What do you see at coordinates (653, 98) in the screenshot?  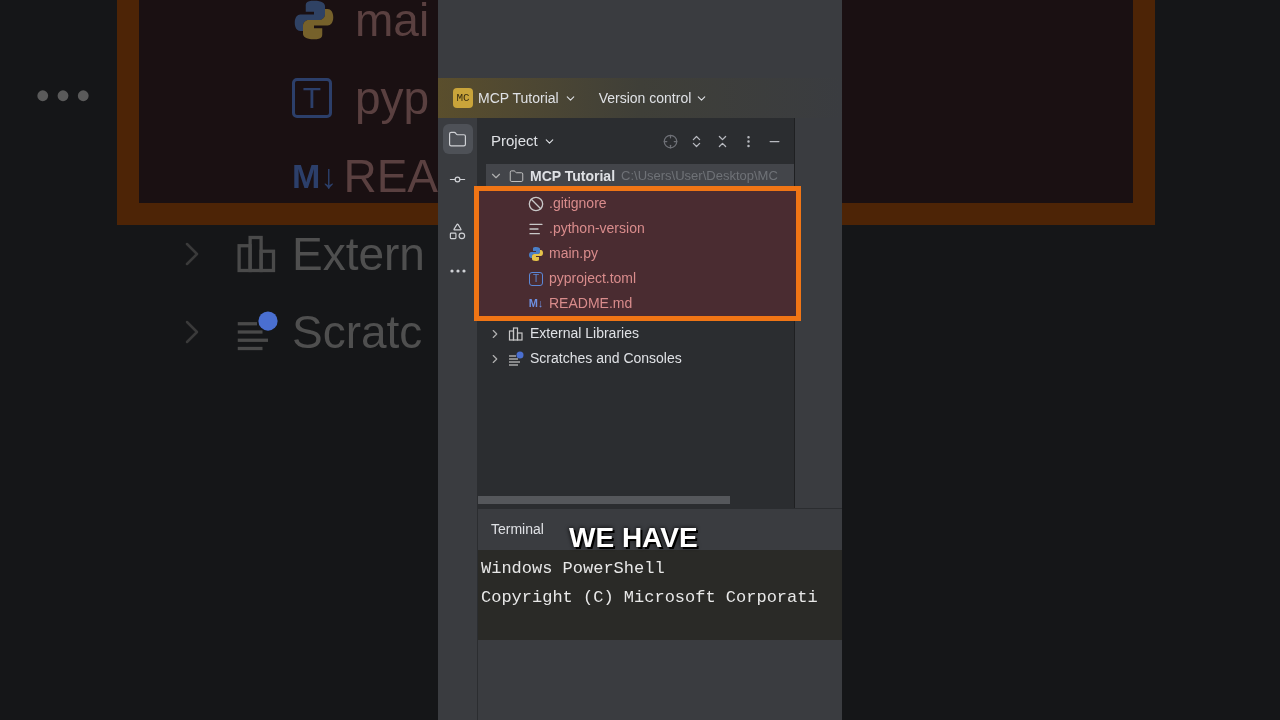 I see `version-control-menu: Version control` at bounding box center [653, 98].